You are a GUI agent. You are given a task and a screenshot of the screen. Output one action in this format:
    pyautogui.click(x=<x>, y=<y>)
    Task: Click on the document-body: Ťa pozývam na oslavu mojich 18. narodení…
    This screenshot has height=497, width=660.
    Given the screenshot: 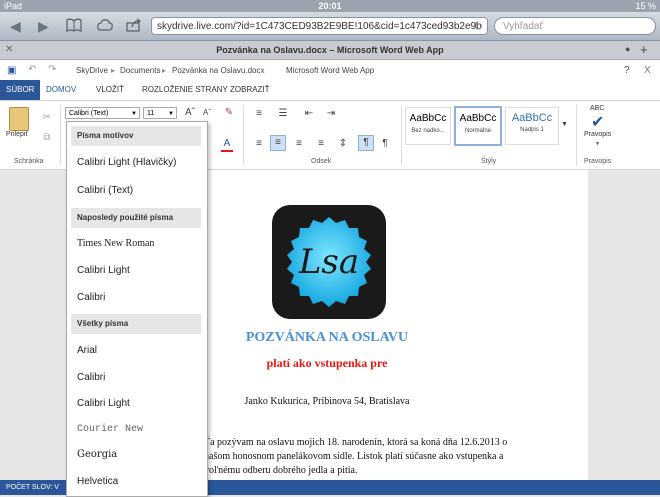 What is the action you would take?
    pyautogui.click(x=355, y=457)
    